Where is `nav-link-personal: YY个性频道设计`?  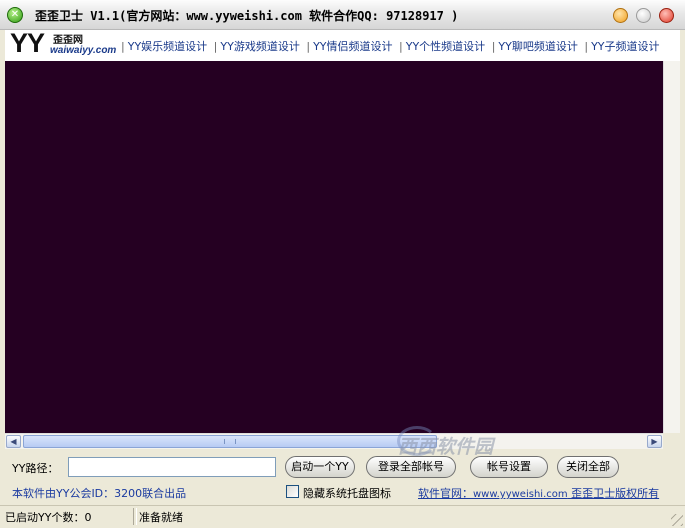 nav-link-personal: YY个性频道设计 is located at coordinates (445, 46).